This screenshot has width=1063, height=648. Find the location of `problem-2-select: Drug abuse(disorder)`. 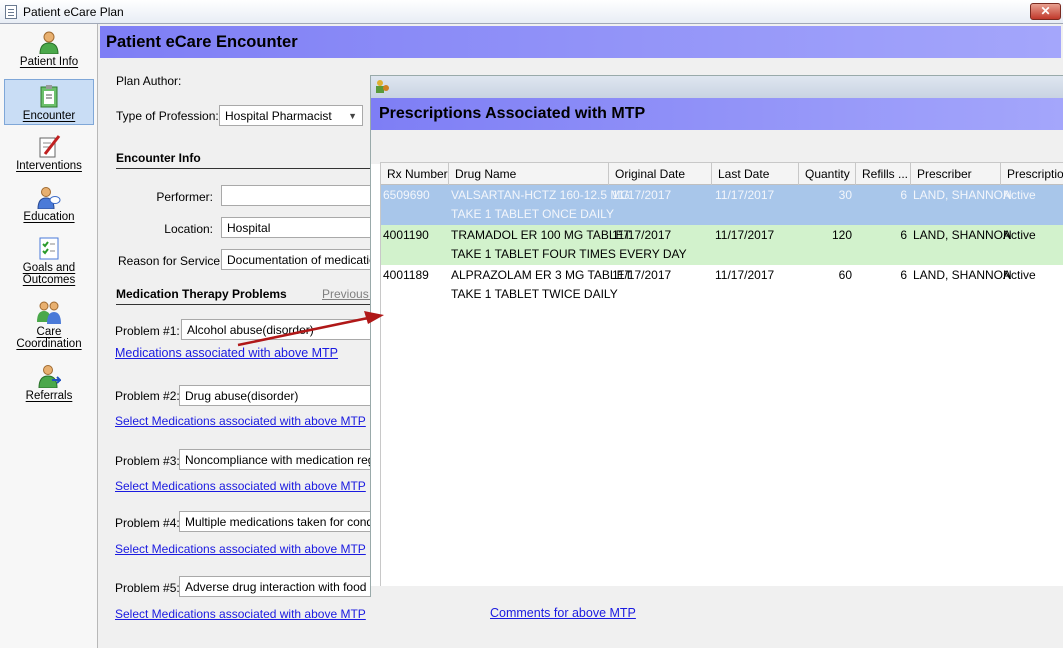

problem-2-select: Drug abuse(disorder) is located at coordinates (280, 395).